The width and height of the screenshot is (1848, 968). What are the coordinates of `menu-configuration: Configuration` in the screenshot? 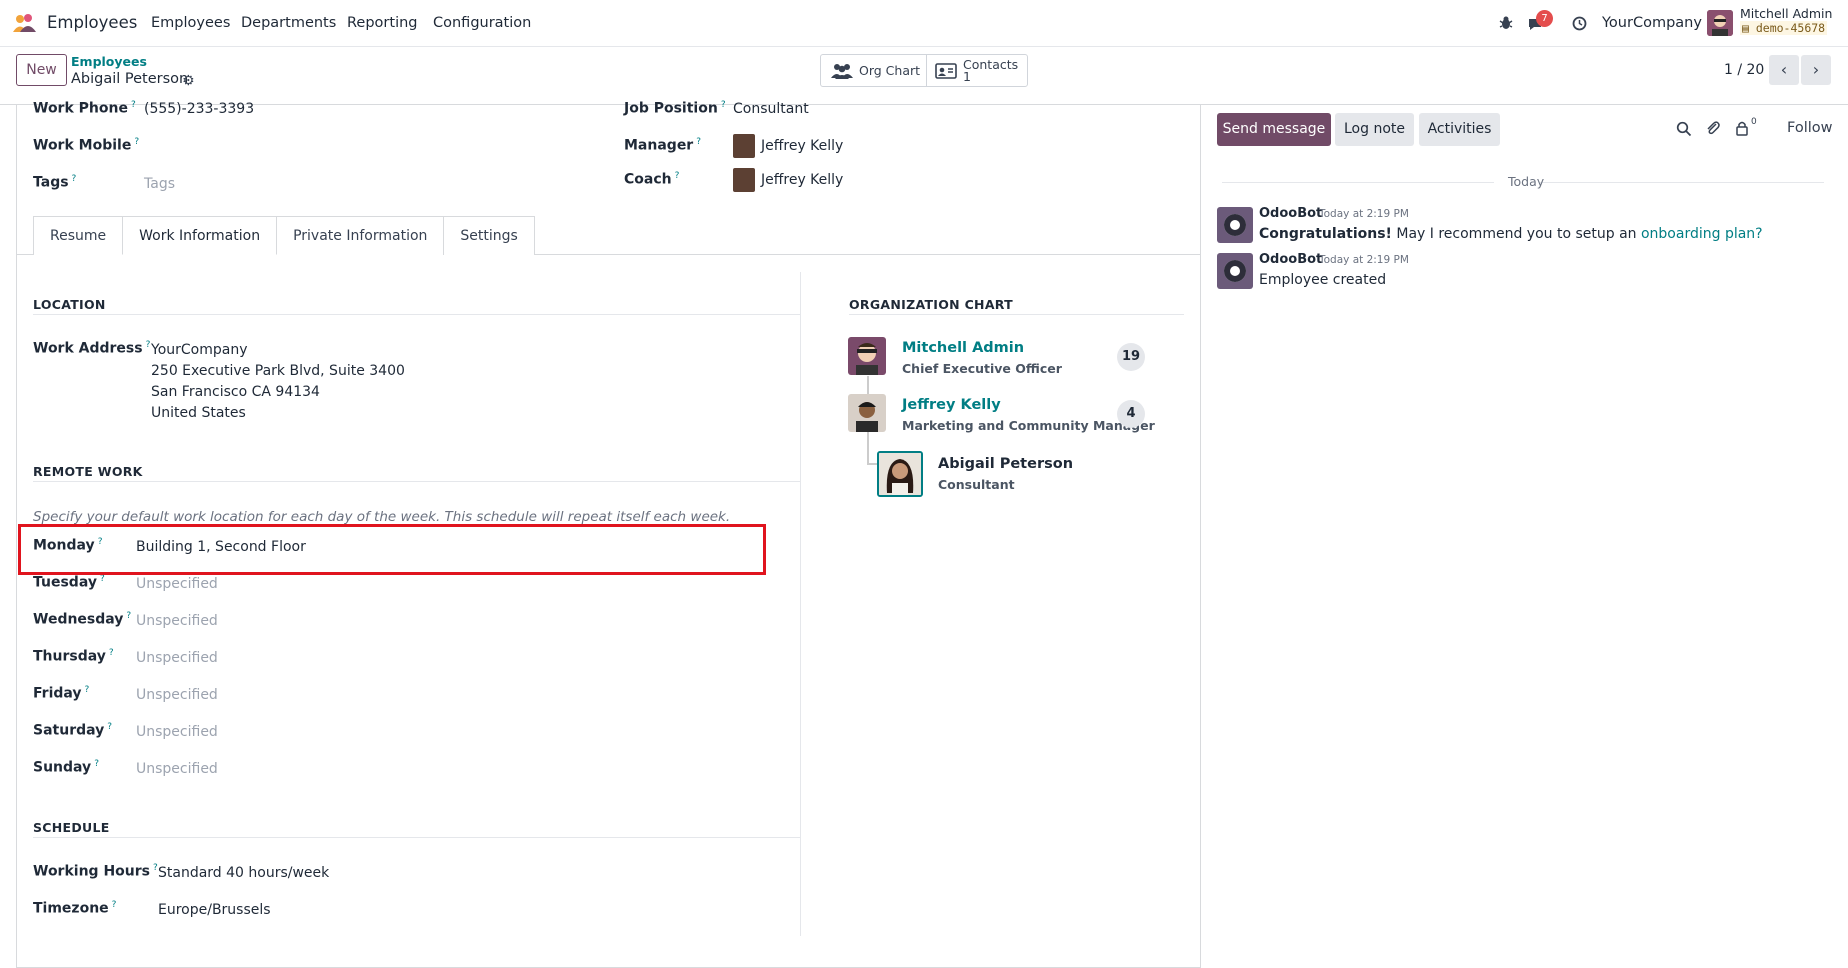 It's located at (482, 23).